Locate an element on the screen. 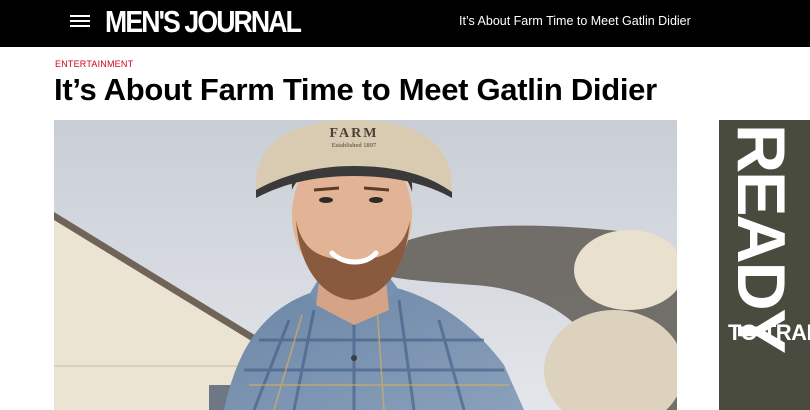  site-logo: MEN'S JOURNAL is located at coordinates (203, 22).